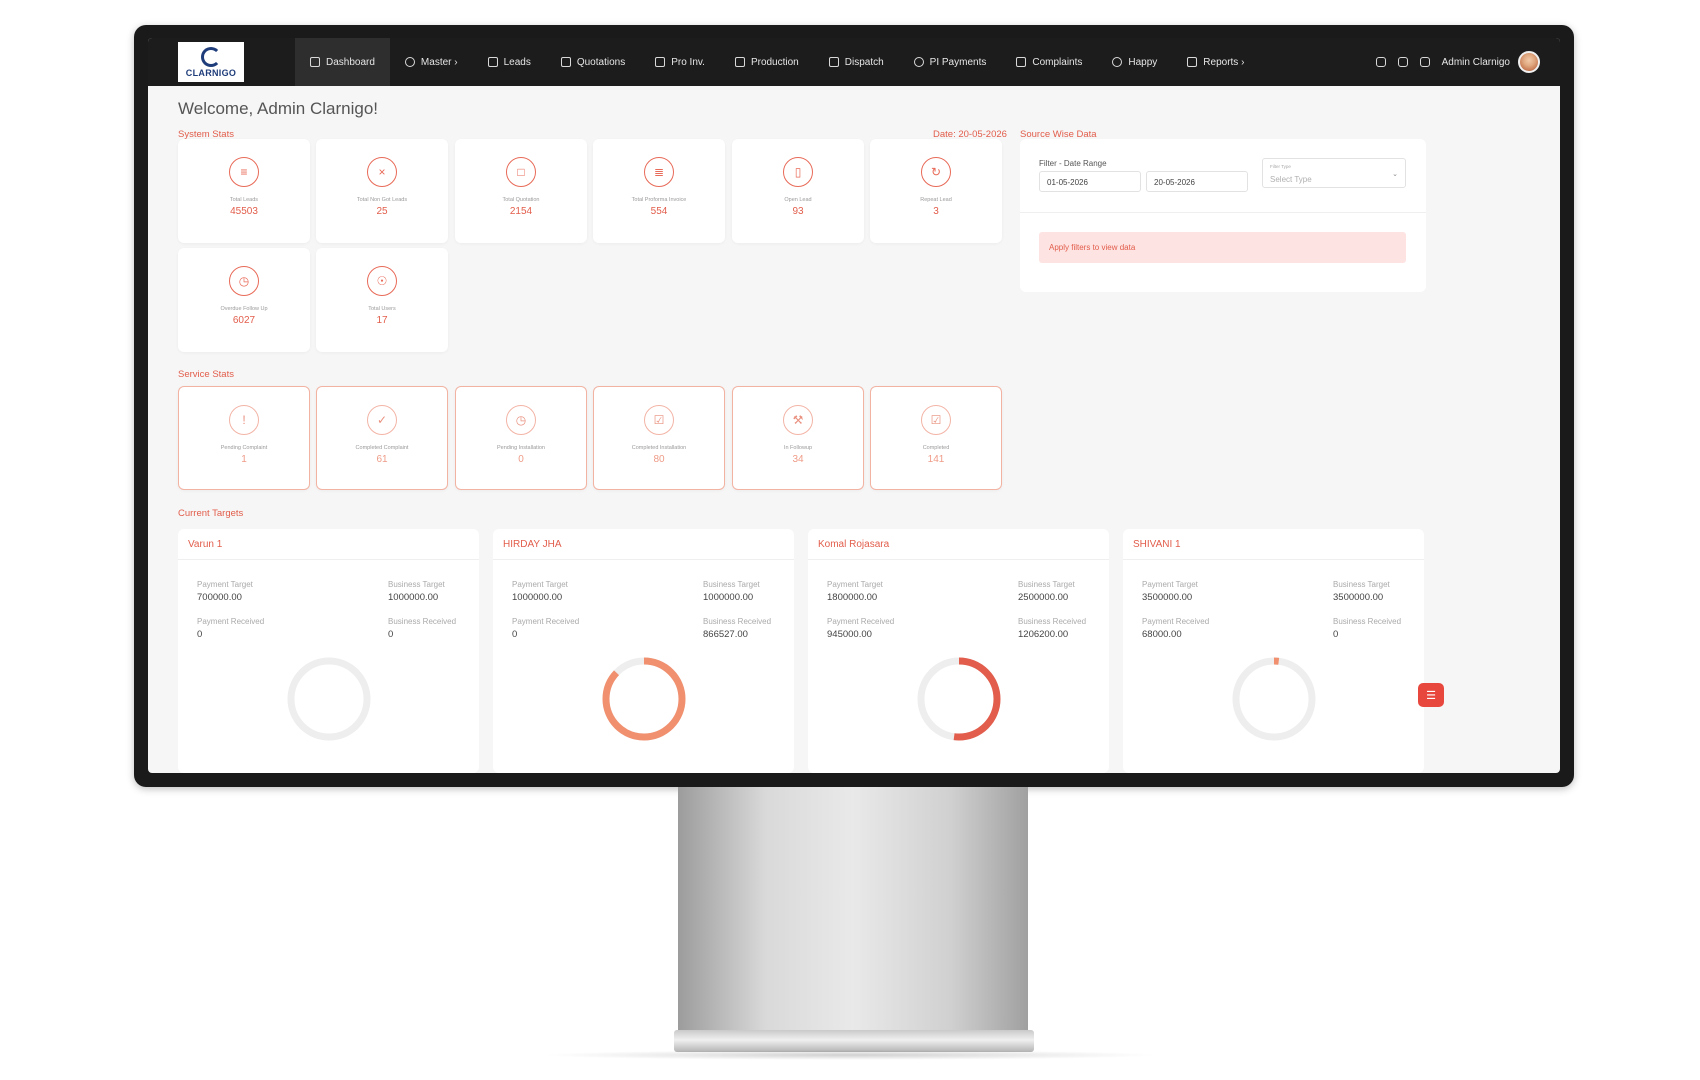  What do you see at coordinates (382, 309) in the screenshot?
I see `stat-label: Total Users` at bounding box center [382, 309].